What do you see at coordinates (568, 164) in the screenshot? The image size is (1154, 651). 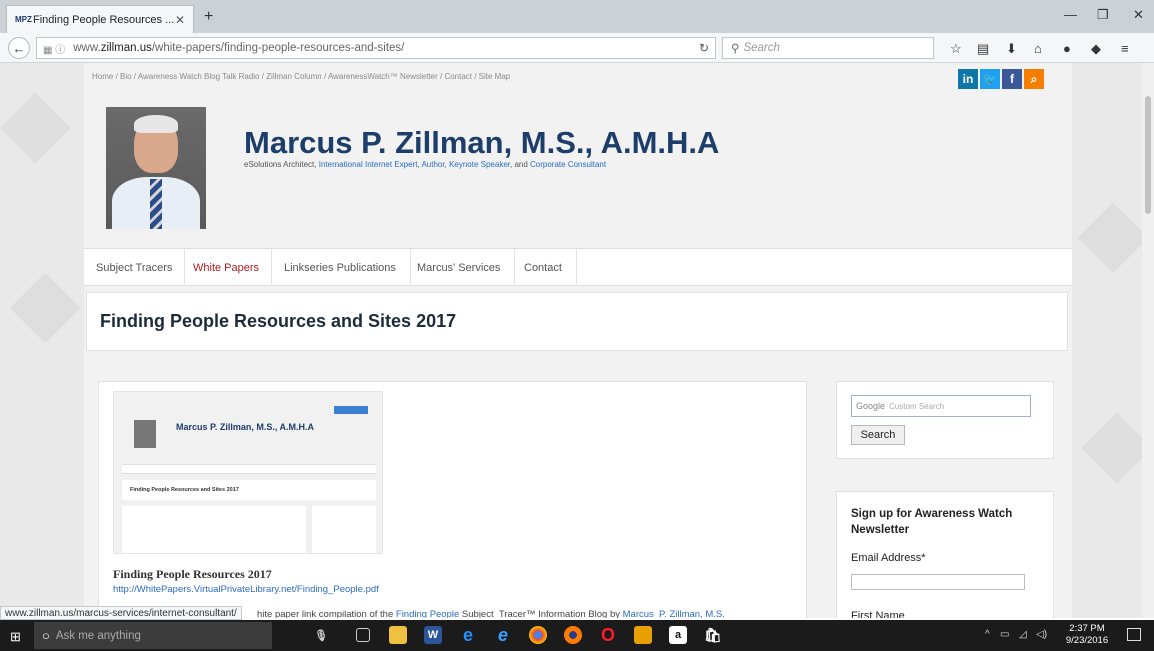 I see `tagline-link: Corporate Consultant` at bounding box center [568, 164].